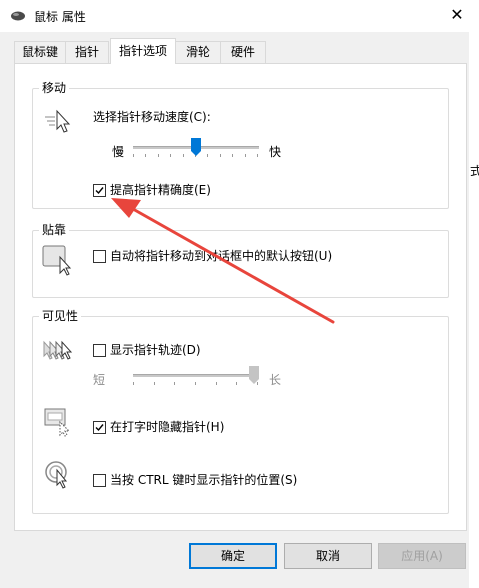 The image size is (479, 588). I want to click on snap-label: 自动将指针移动到对话框中的默认按钮(U), so click(221, 256).